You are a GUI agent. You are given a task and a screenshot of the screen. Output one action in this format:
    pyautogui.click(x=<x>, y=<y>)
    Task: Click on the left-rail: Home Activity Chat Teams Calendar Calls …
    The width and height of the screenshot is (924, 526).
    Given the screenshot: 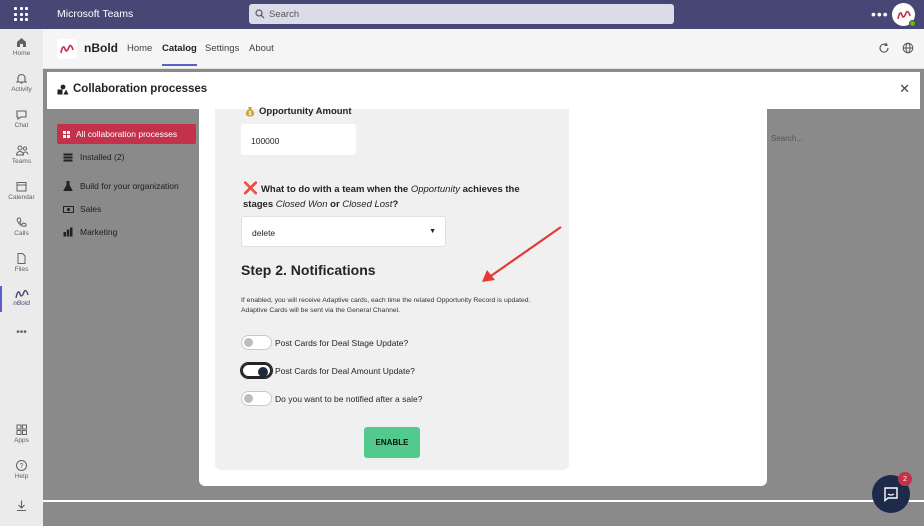 What is the action you would take?
    pyautogui.click(x=21, y=277)
    